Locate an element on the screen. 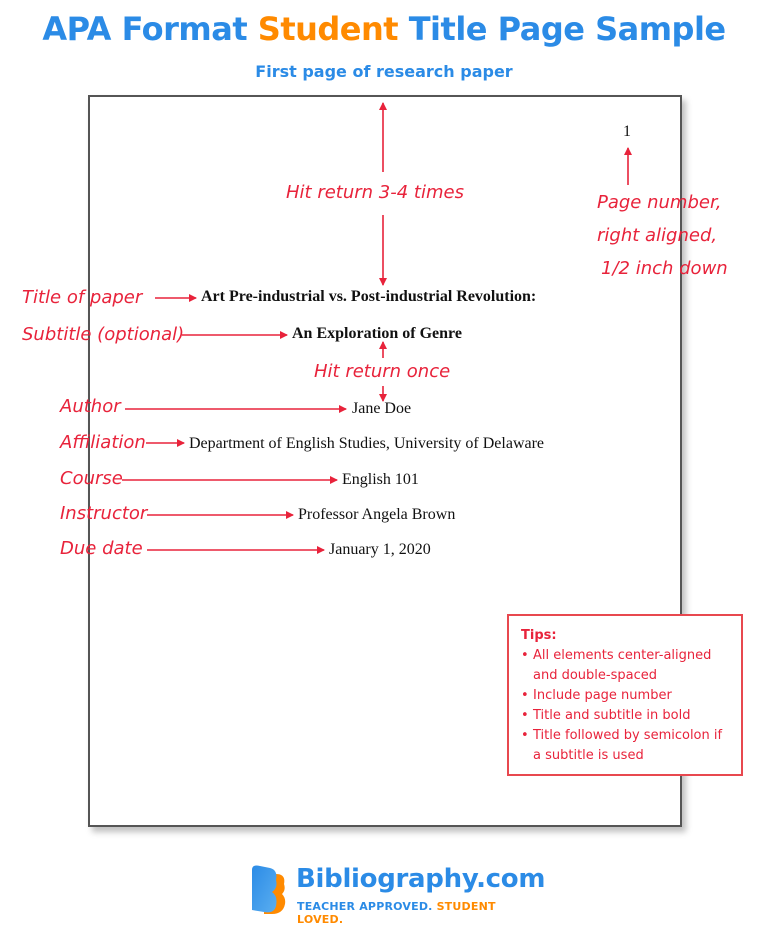  heading-part-2: Title Page Sample is located at coordinates (562, 29).